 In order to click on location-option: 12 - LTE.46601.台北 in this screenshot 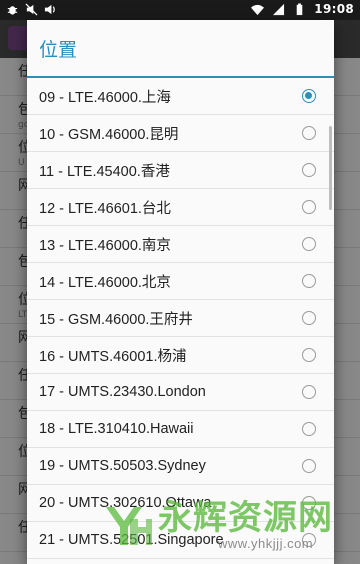, I will do `click(180, 207)`.